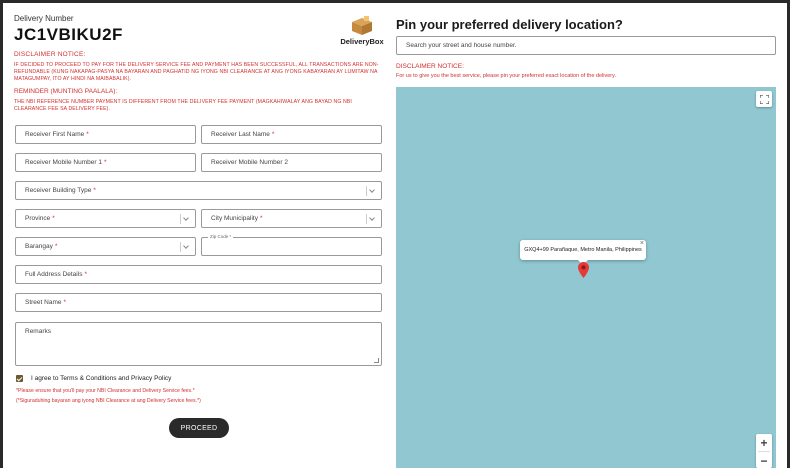 The width and height of the screenshot is (790, 468). I want to click on first-name-placeholder: Receiver First Name, so click(55, 134).